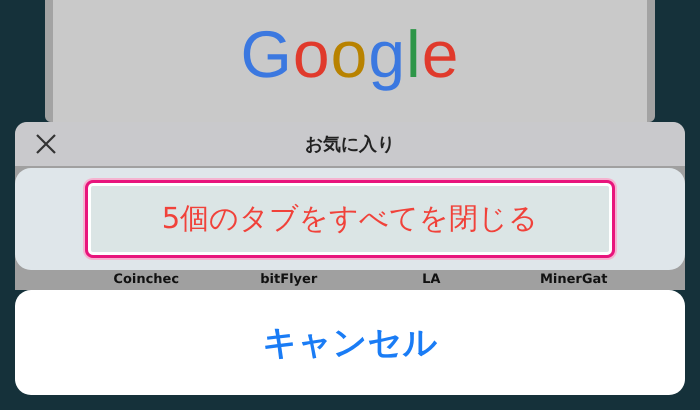 The width and height of the screenshot is (700, 410). I want to click on panel-title: お気に入り, so click(350, 144).